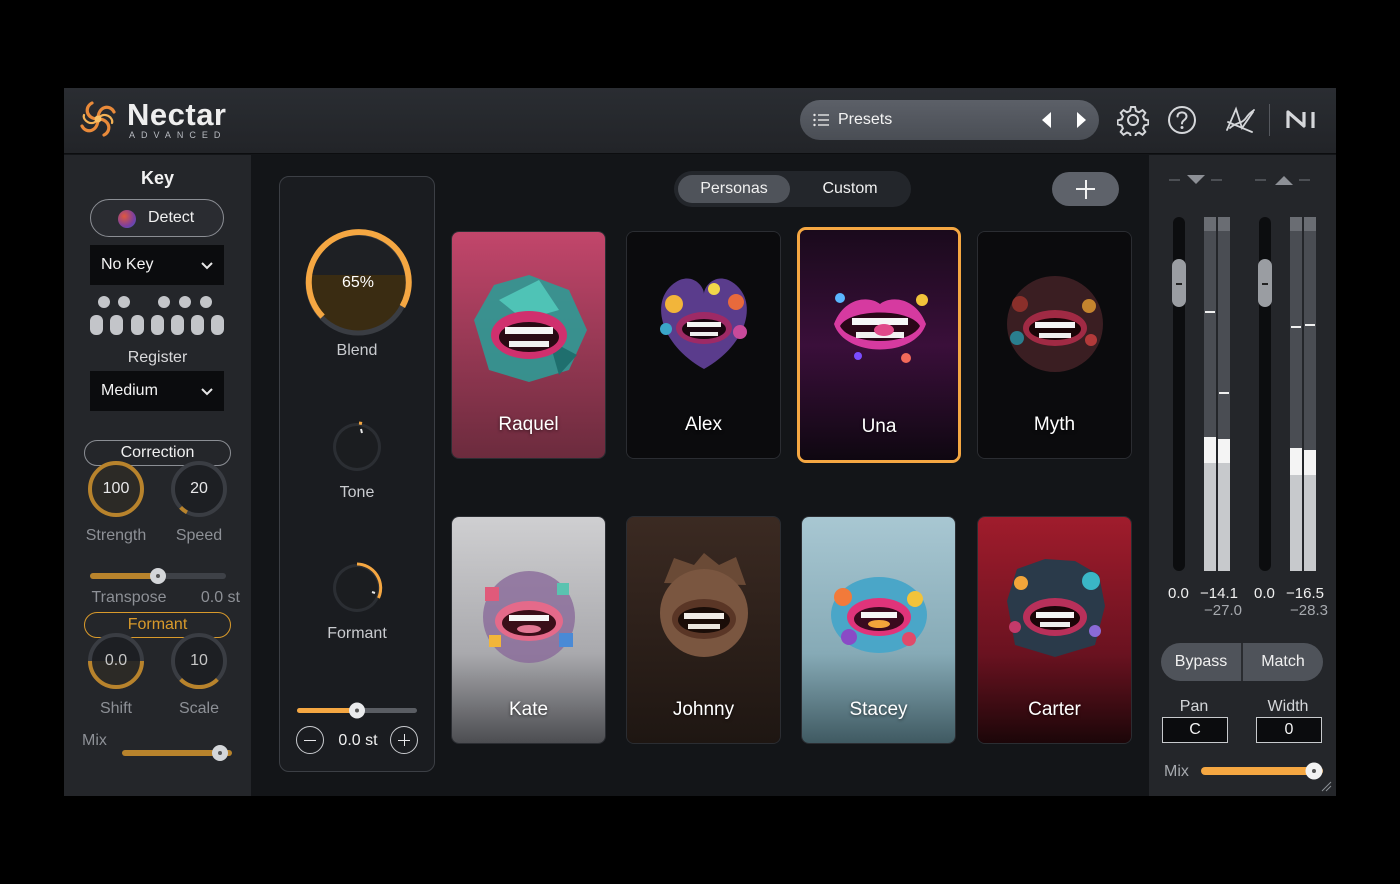  I want to click on shift-value: 0.0, so click(116, 660).